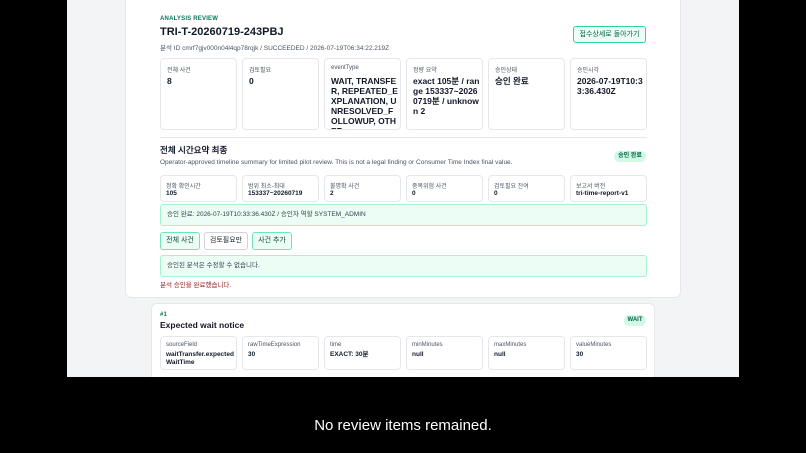 The width and height of the screenshot is (806, 453). I want to click on field-time: time EXACT: 30분, so click(362, 353).